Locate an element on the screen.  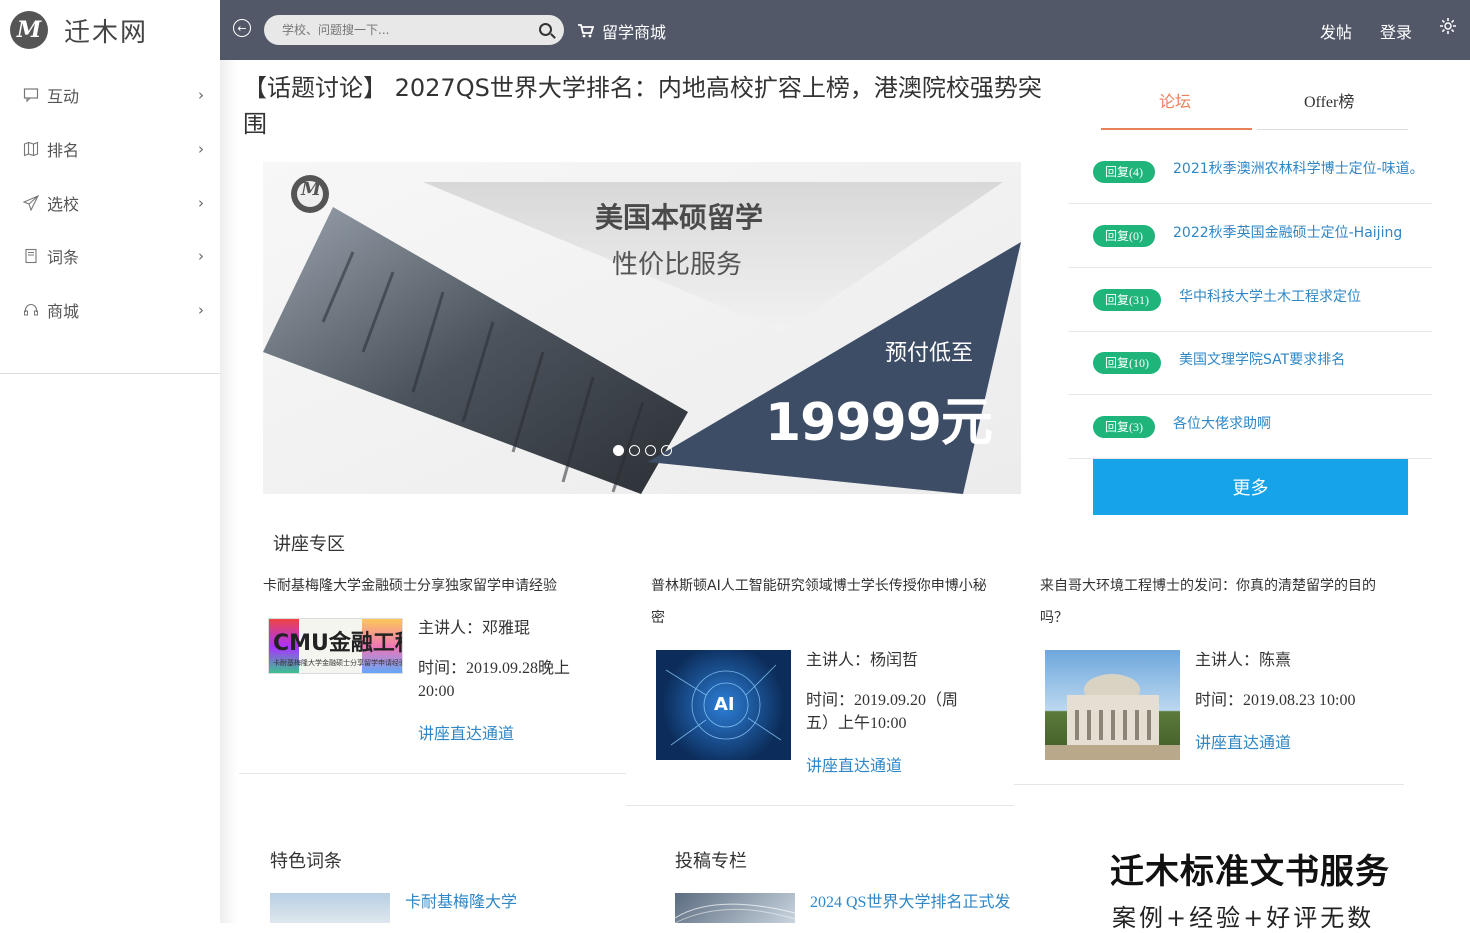
sidebar-divider is located at coordinates (110, 373).